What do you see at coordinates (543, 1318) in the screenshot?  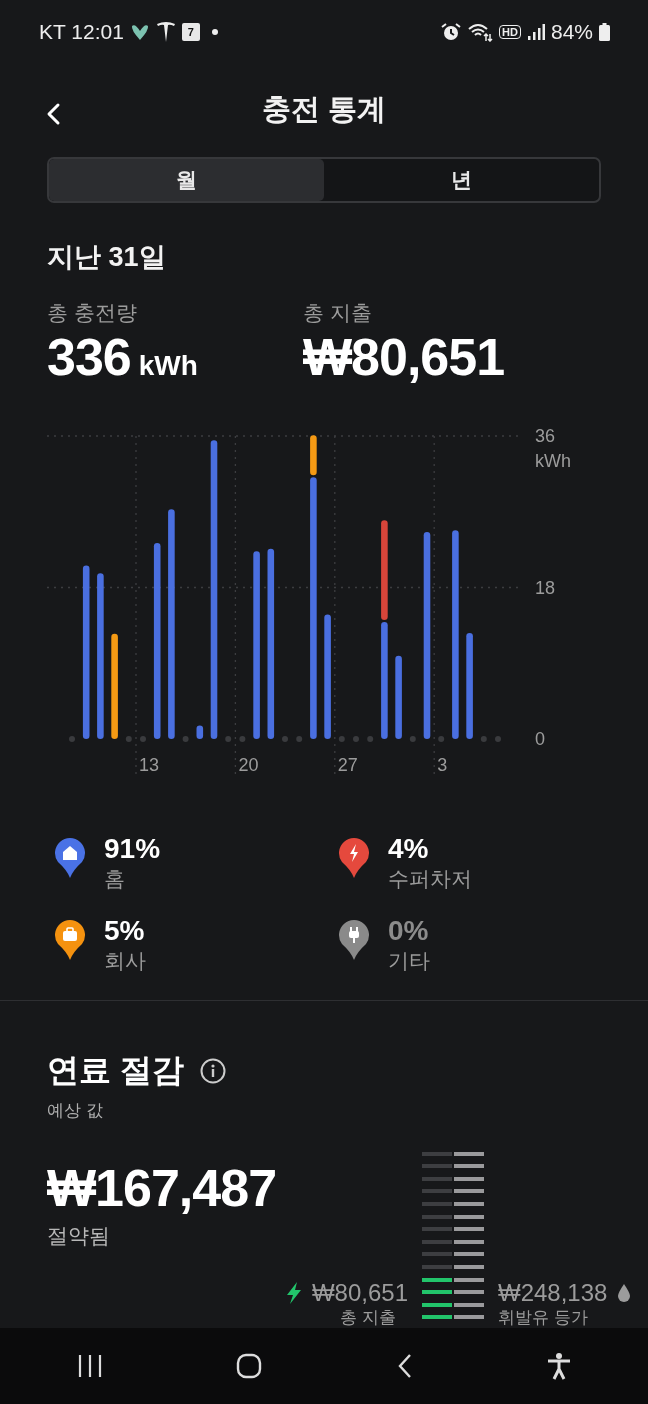 I see `gas-label: 휘발유 등가` at bounding box center [543, 1318].